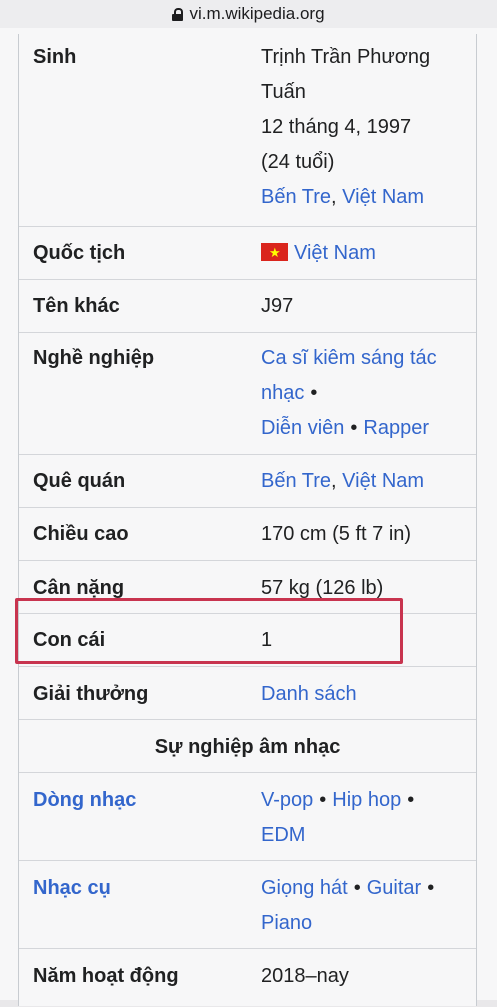 The height and width of the screenshot is (1007, 497). I want to click on infobox-row-years-active: Năm hoạt động 2018–nay, so click(247, 977).